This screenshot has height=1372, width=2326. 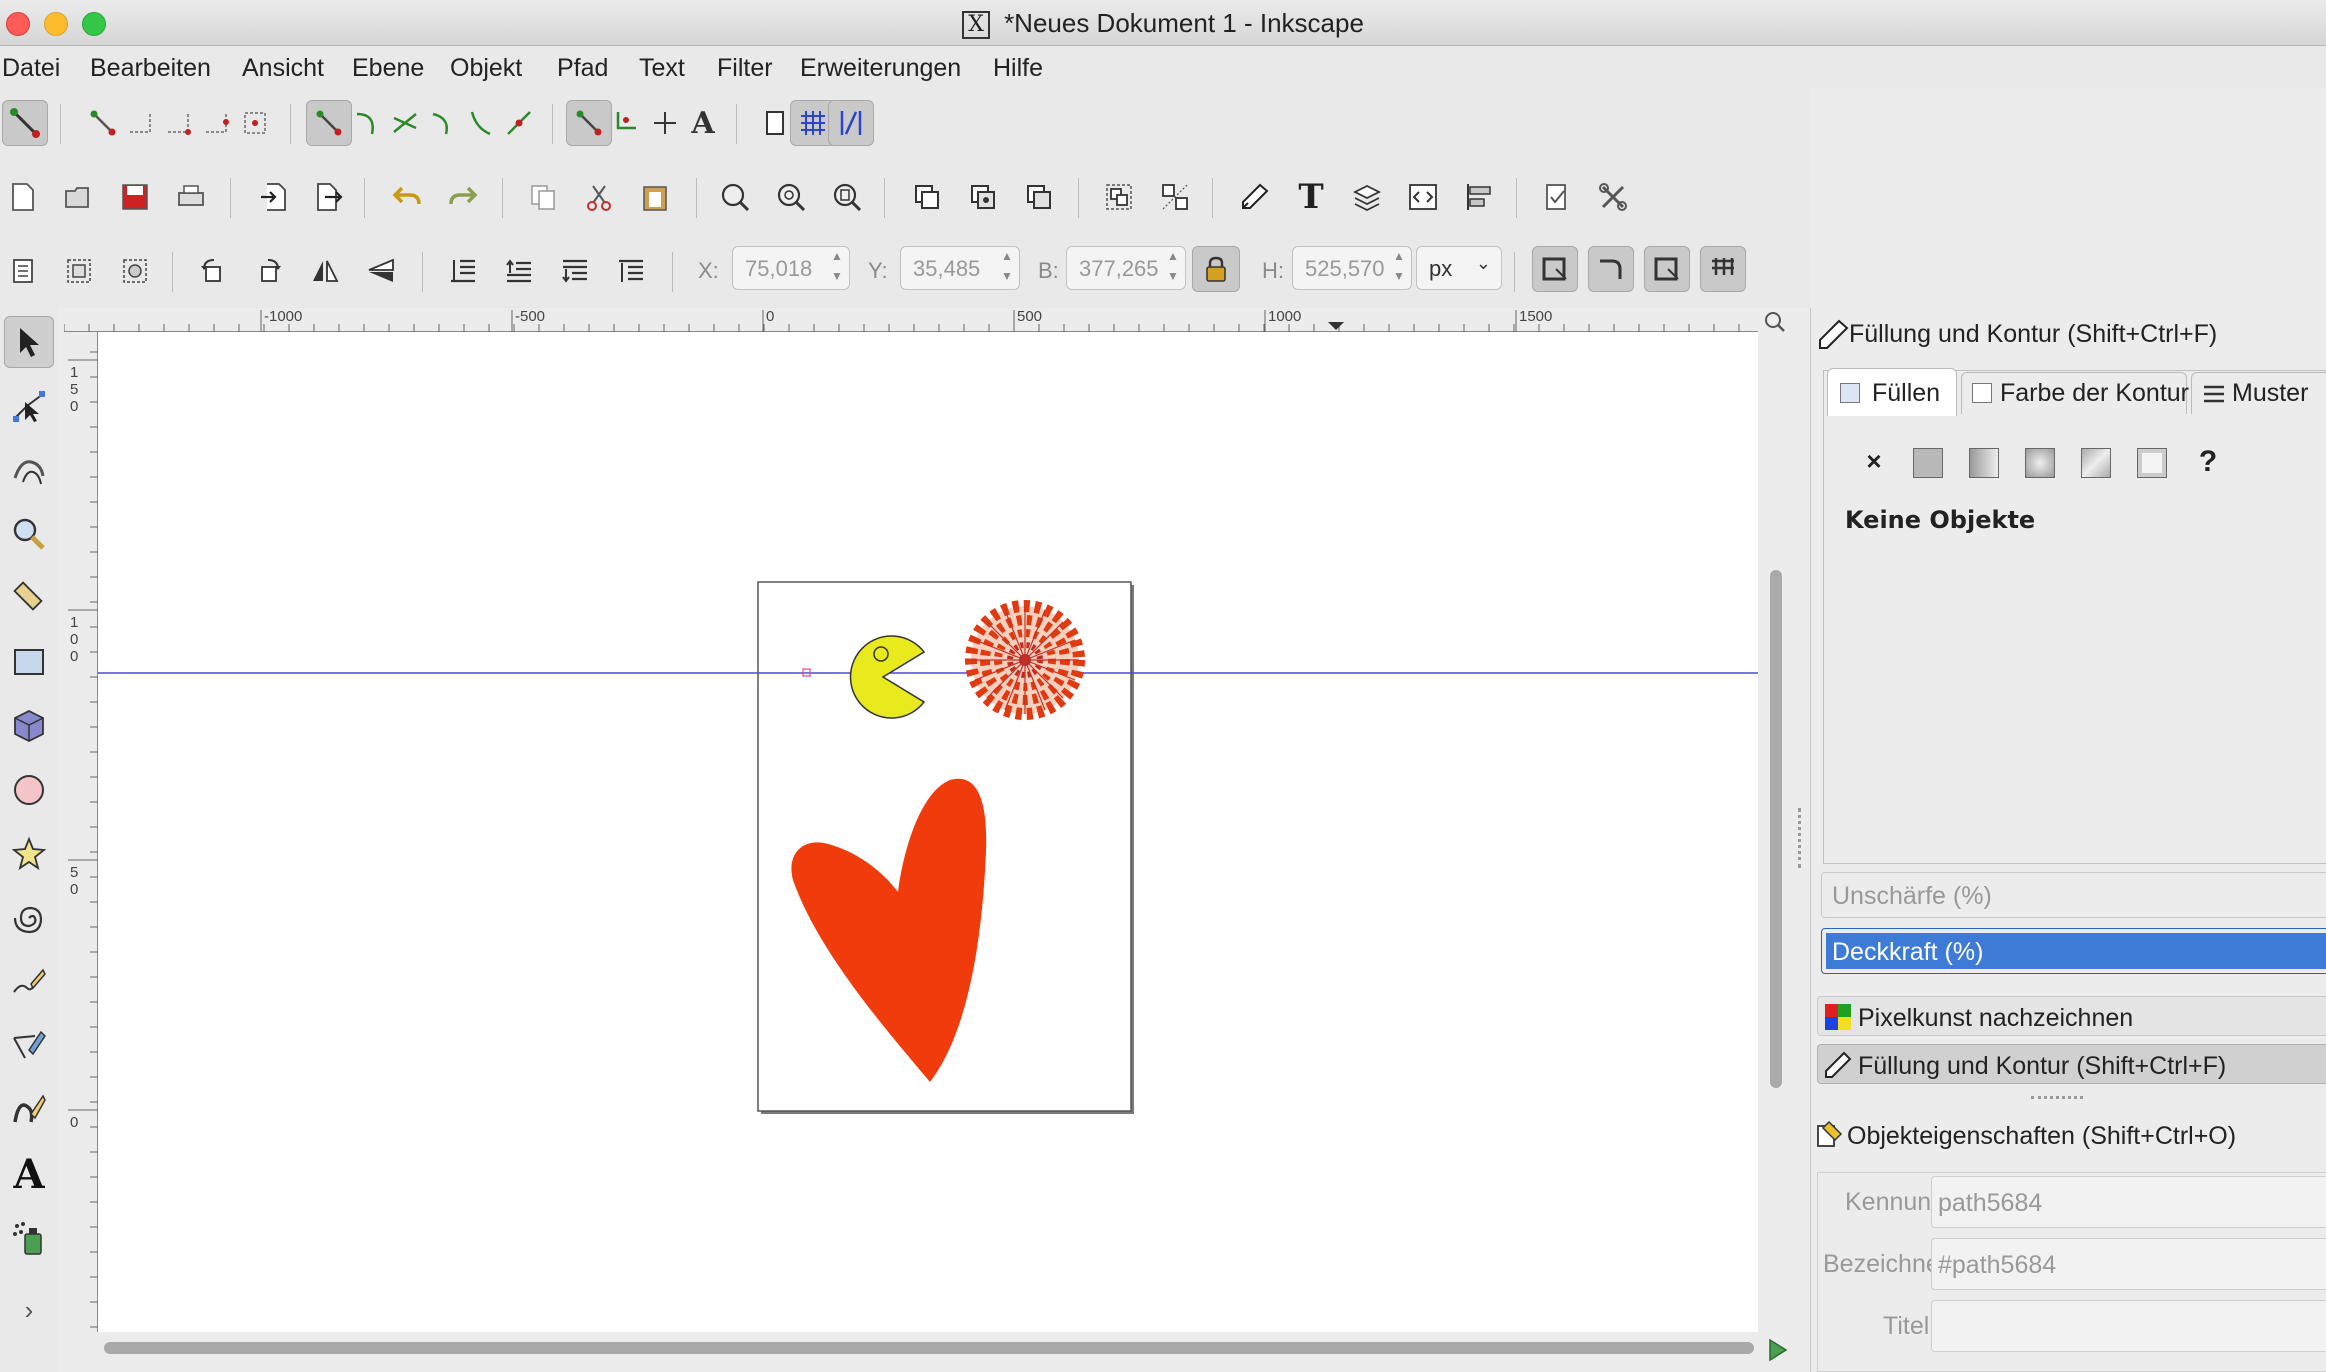 I want to click on chevron-right-icon: ›, so click(x=29, y=1310).